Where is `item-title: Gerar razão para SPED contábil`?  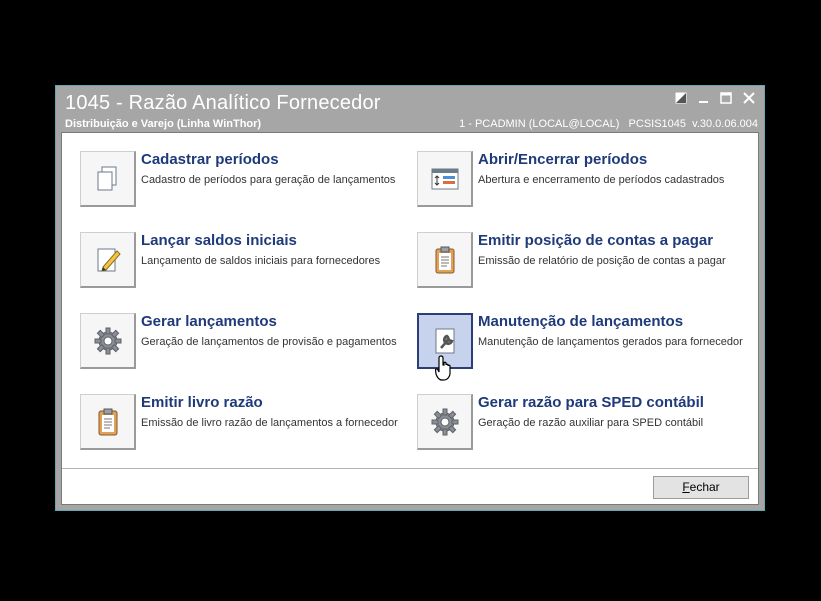 item-title: Gerar razão para SPED contábil is located at coordinates (591, 402).